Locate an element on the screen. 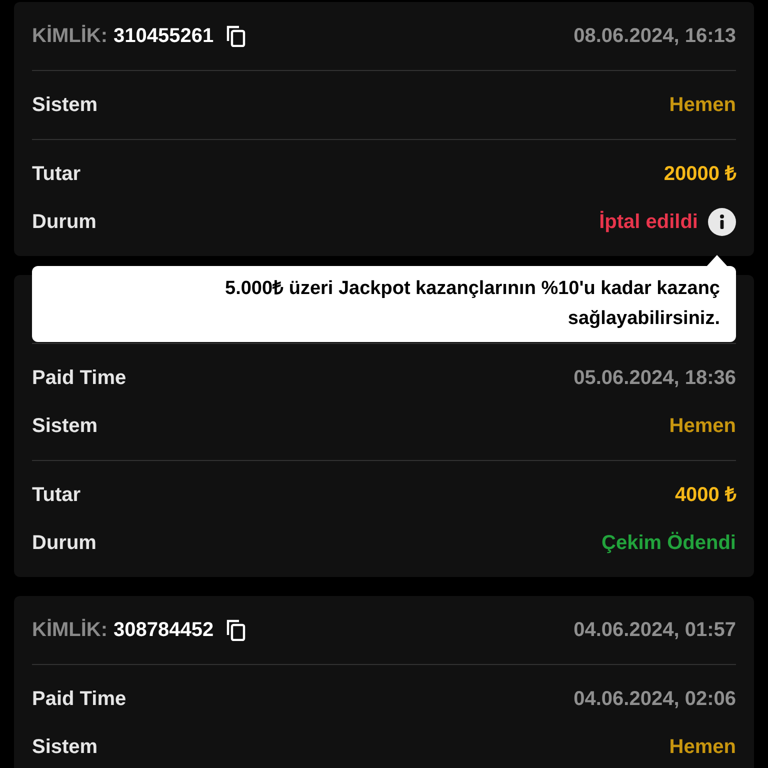 The height and width of the screenshot is (768, 768). date-text: 04.06.2024, 01:57 is located at coordinates (655, 630).